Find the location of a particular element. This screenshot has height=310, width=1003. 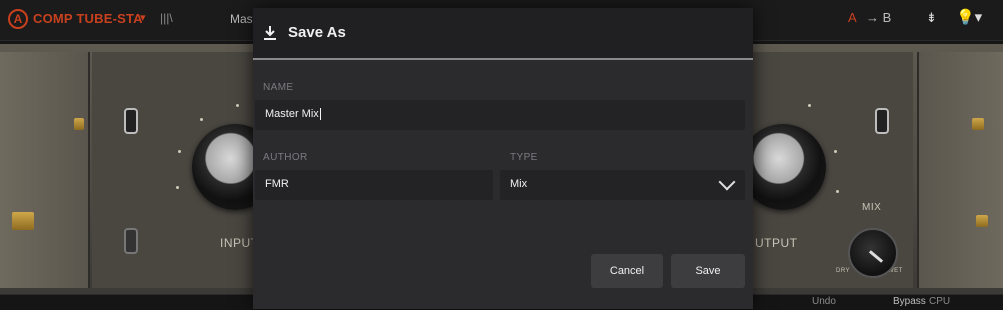

cancel-button: Cancel is located at coordinates (627, 271).